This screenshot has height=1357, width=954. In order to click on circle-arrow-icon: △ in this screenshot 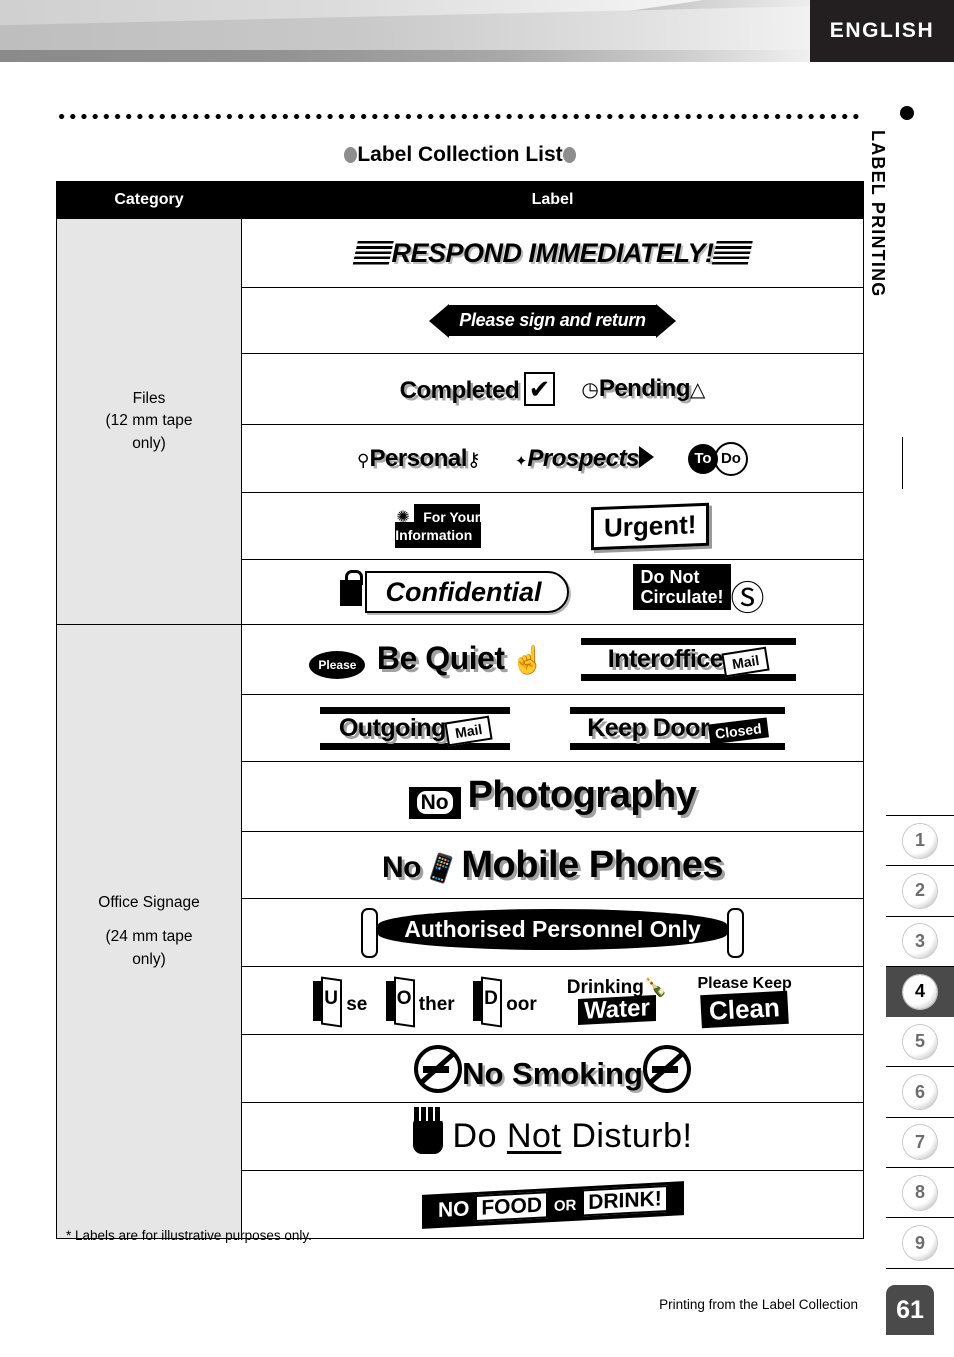, I will do `click(698, 390)`.